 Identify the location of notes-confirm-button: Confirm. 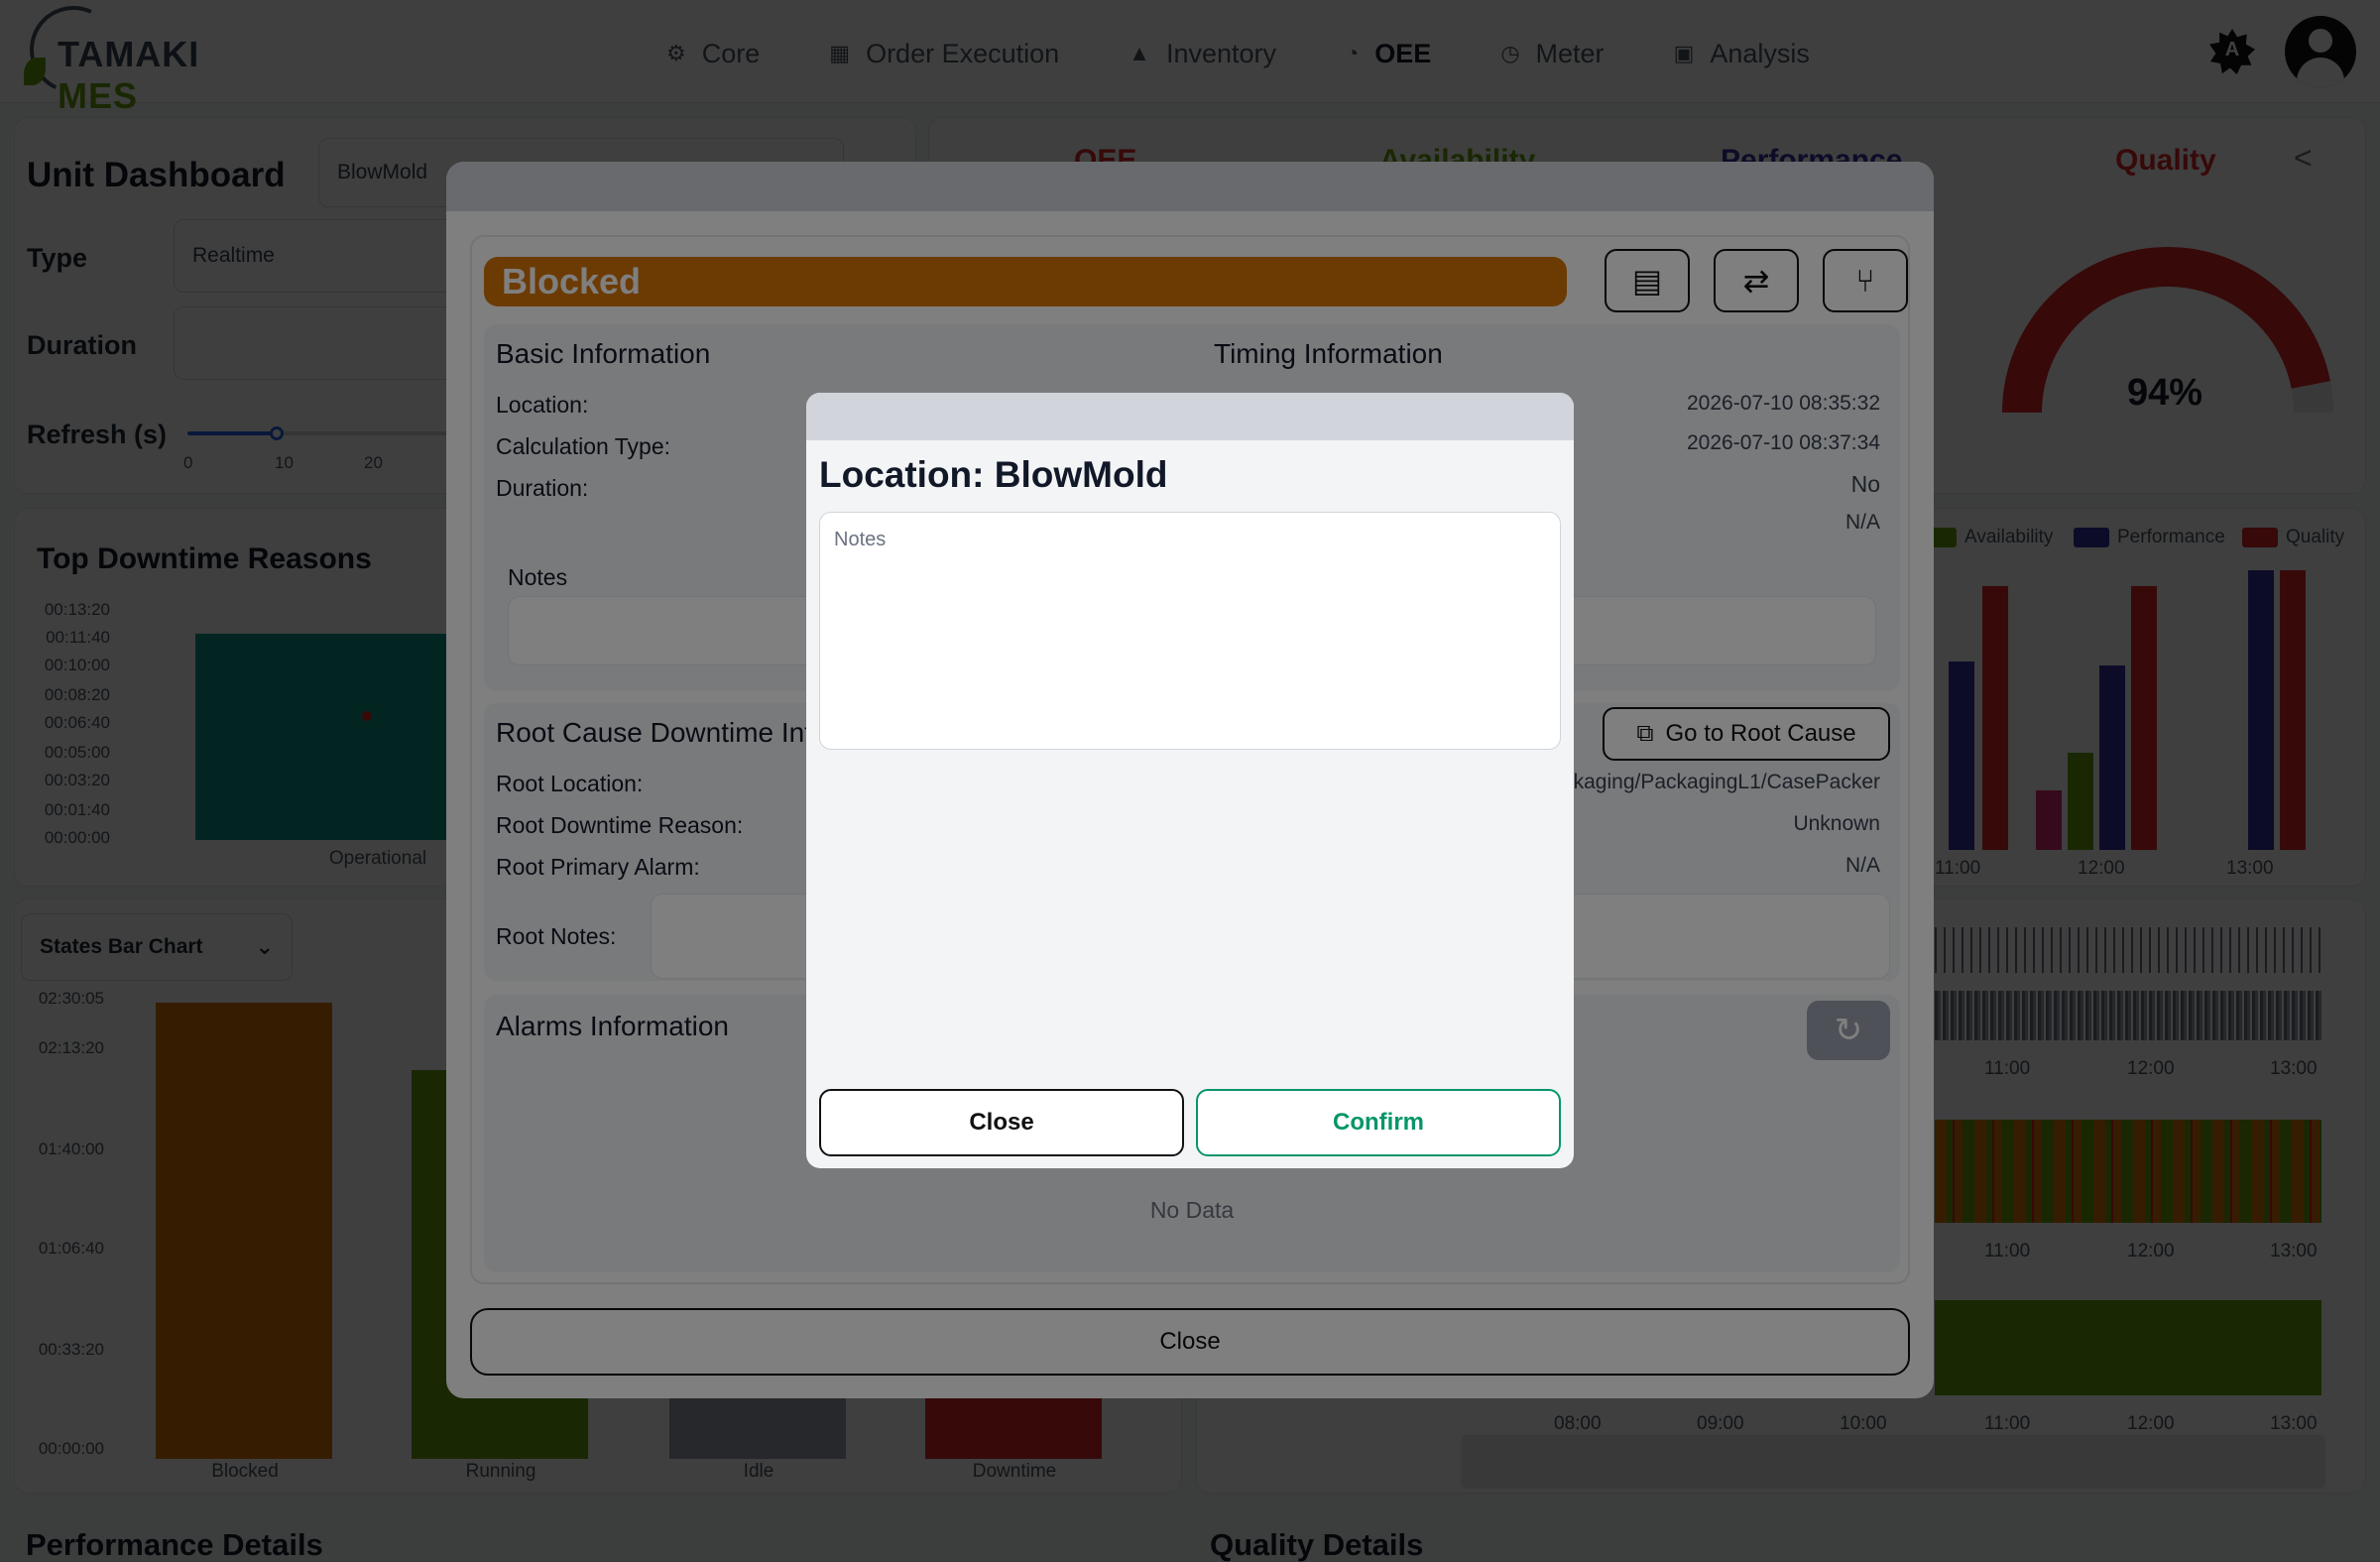
(1378, 1122).